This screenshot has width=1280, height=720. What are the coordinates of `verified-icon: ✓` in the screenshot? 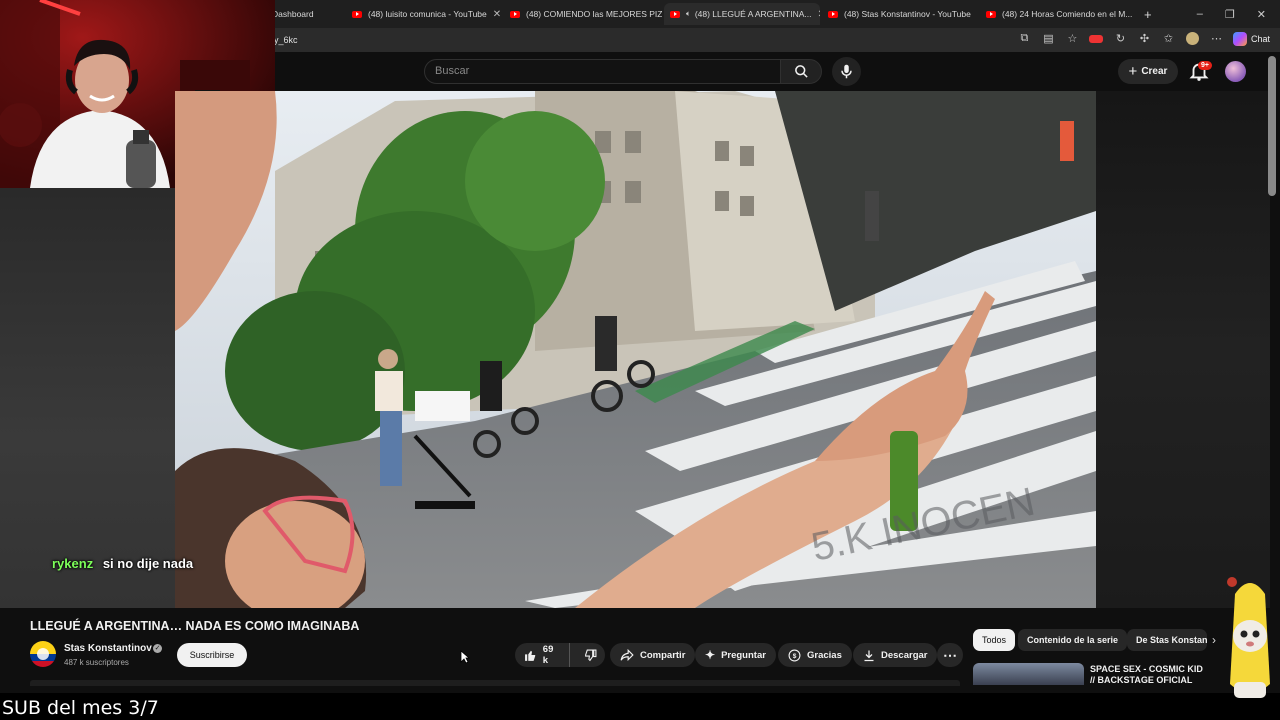 It's located at (157, 648).